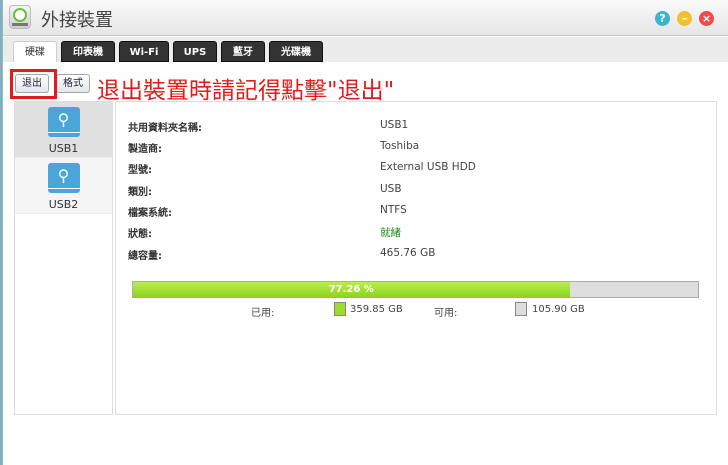 This screenshot has width=728, height=465. What do you see at coordinates (150, 213) in the screenshot?
I see `detail-label: 檔案系統:` at bounding box center [150, 213].